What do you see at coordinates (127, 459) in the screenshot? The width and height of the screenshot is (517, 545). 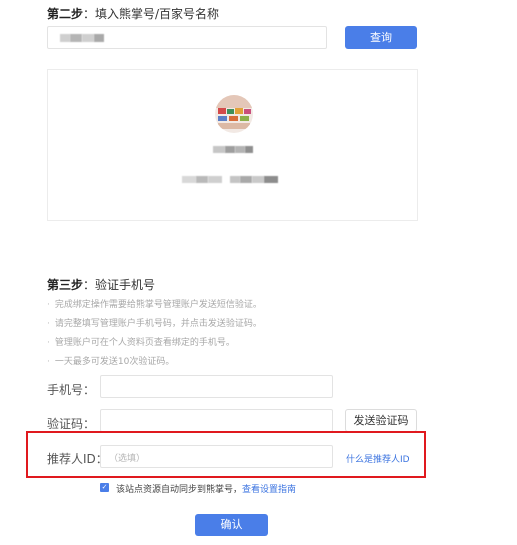 I see `referrer-placeholder: （选填）` at bounding box center [127, 459].